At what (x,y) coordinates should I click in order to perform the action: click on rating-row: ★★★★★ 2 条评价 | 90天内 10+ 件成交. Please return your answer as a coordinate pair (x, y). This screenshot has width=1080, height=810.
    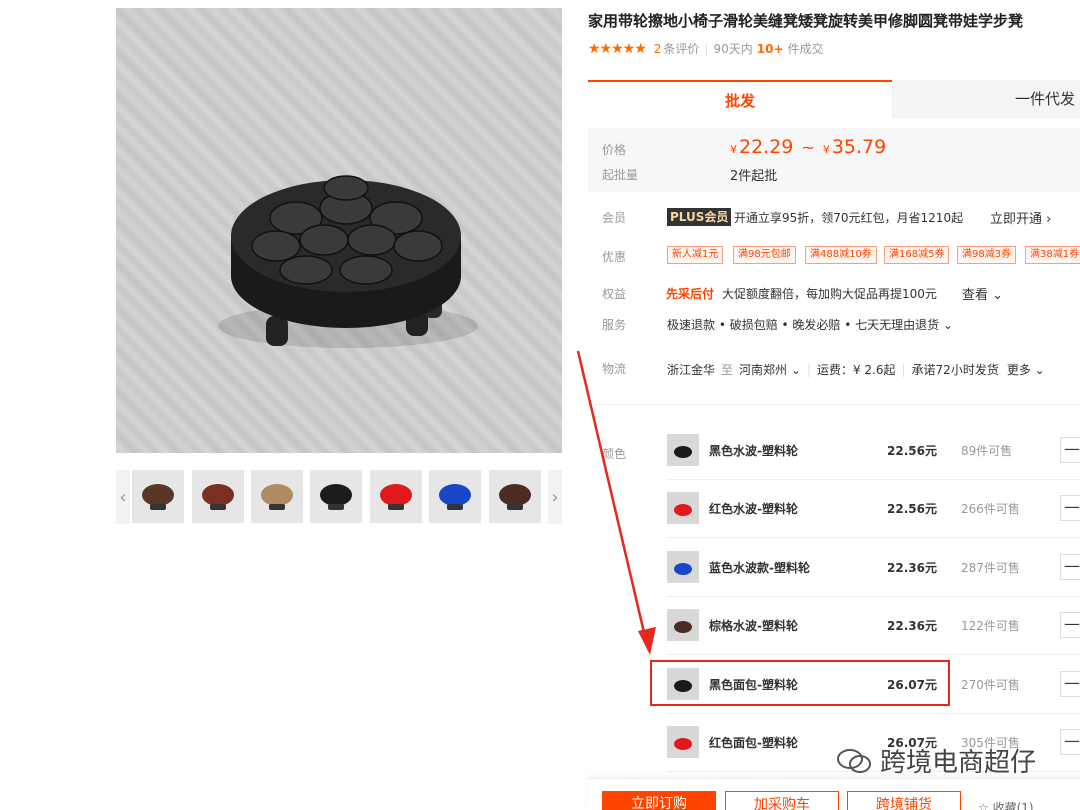
    Looking at the image, I should click on (706, 48).